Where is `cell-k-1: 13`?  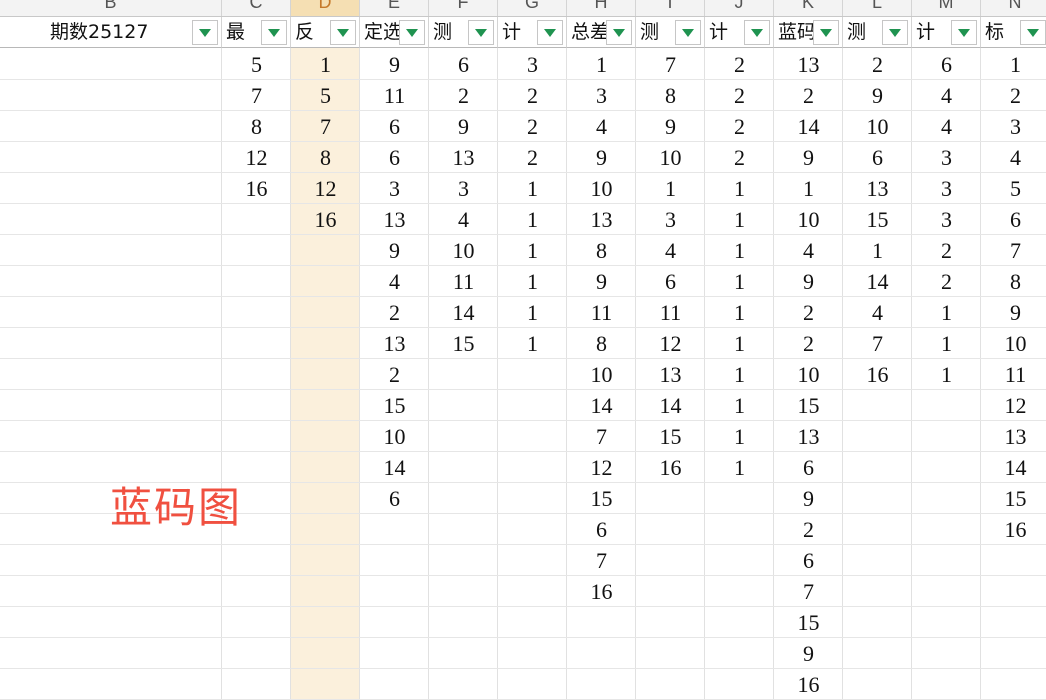 cell-k-1: 13 is located at coordinates (808, 64).